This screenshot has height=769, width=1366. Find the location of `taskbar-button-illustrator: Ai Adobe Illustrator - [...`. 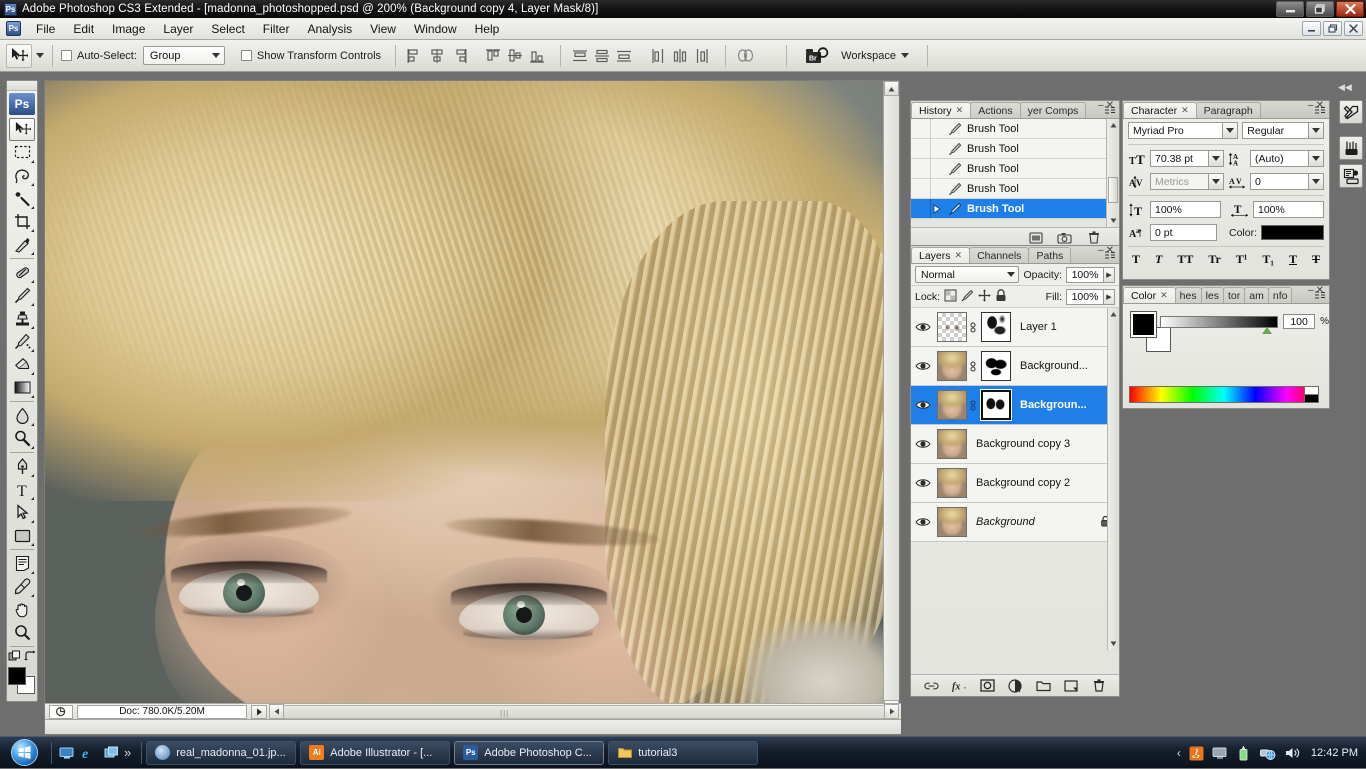

taskbar-button-illustrator: Ai Adobe Illustrator - [... is located at coordinates (375, 752).